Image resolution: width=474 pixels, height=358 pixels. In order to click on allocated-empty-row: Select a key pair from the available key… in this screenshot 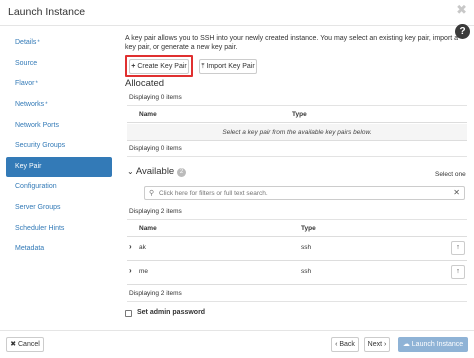, I will do `click(297, 132)`.